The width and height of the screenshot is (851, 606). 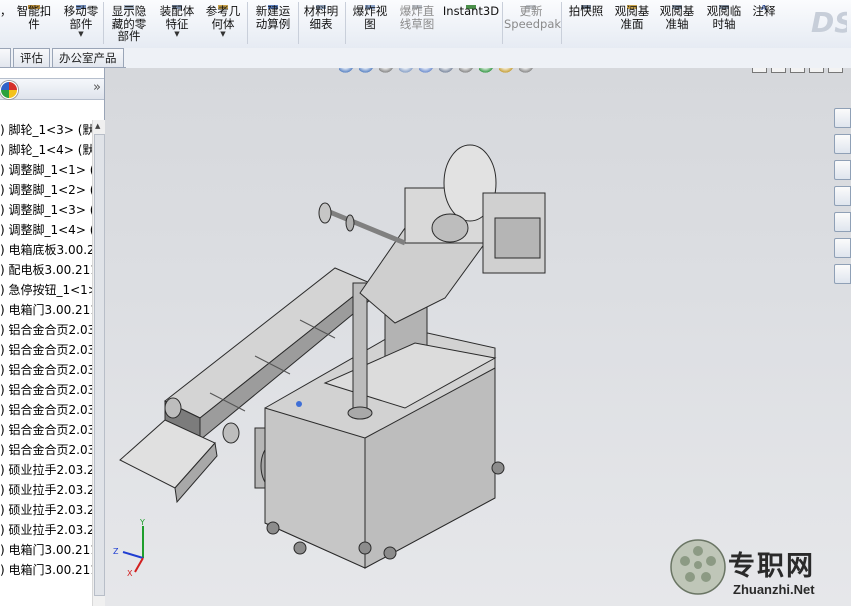 I want to click on view-ref-axes-button: 观阅基 准轴, so click(x=677, y=24).